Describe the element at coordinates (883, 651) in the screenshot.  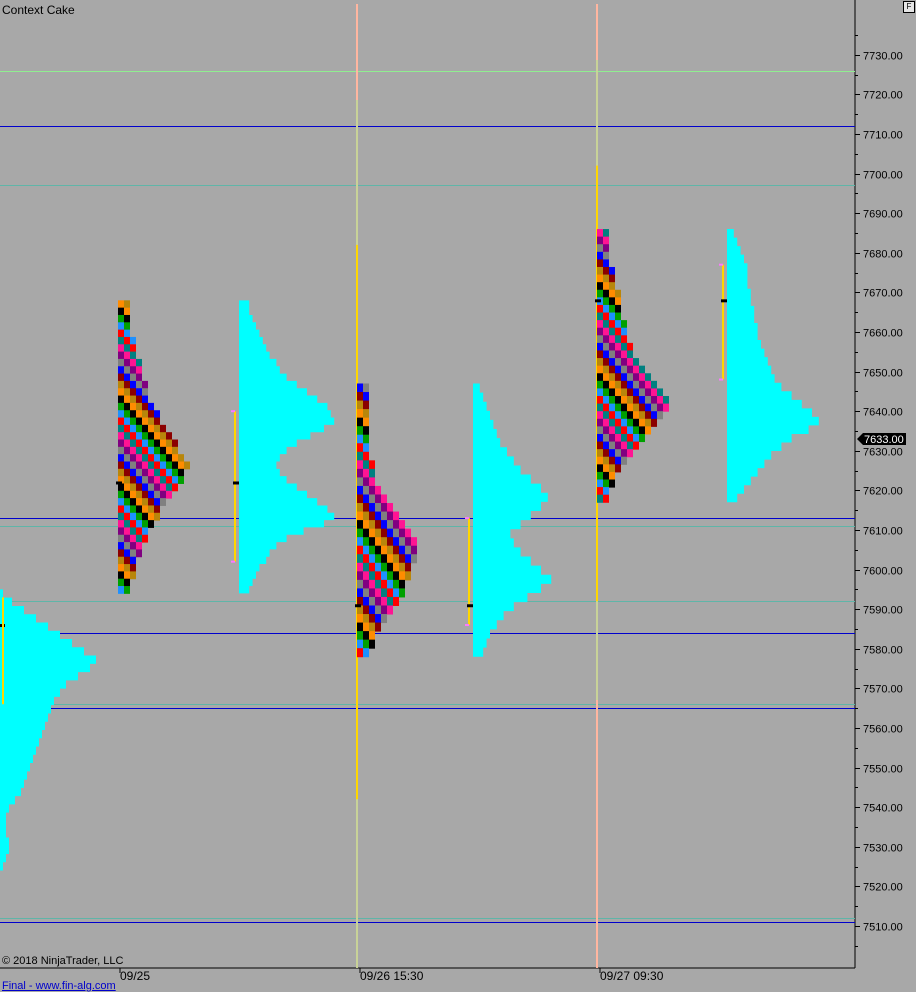
I see `y-axis-tick-label: 7580.00` at that location.